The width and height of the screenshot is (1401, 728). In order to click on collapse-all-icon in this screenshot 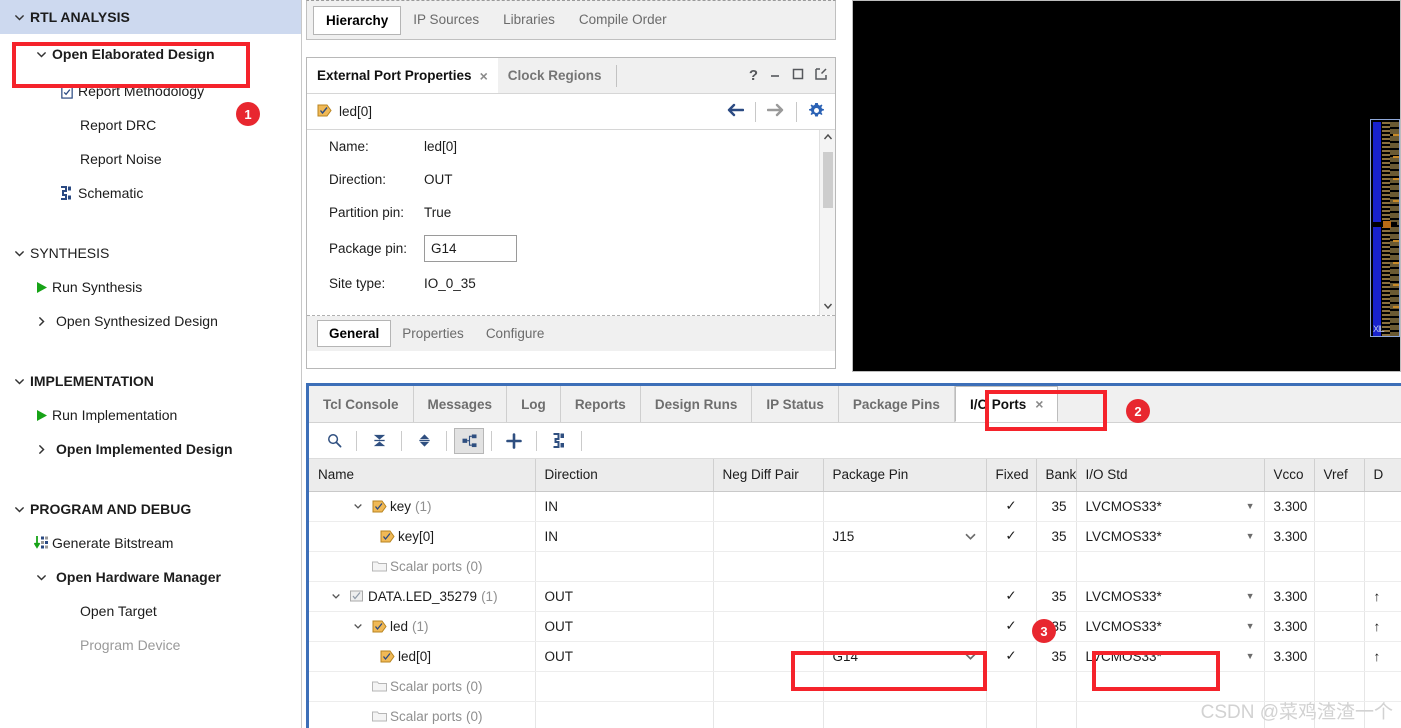, I will do `click(379, 441)`.